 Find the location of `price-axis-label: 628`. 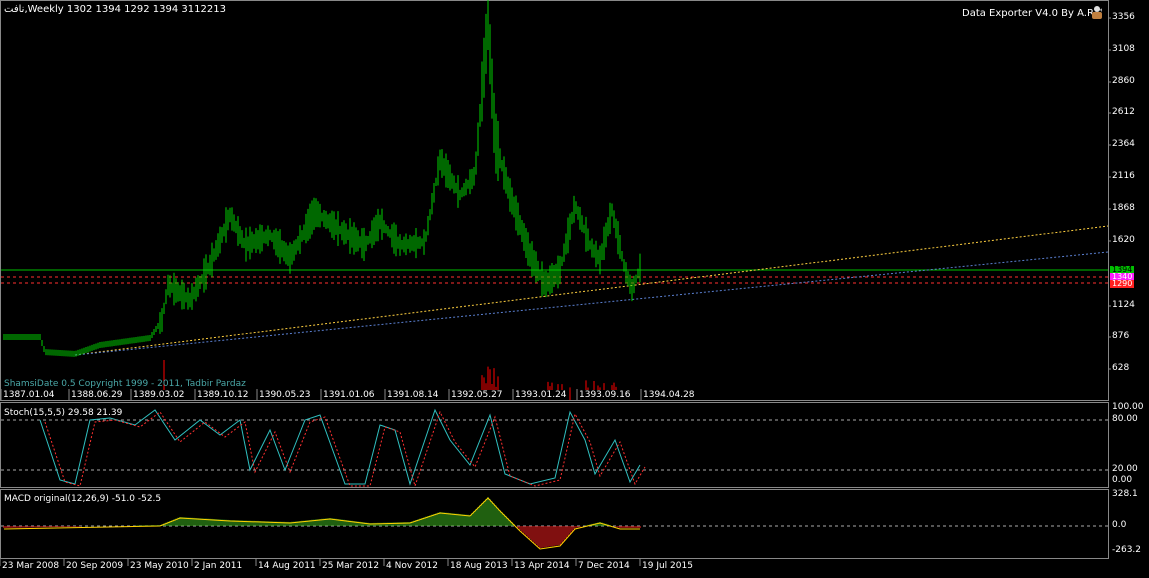

price-axis-label: 628 is located at coordinates (1121, 368).